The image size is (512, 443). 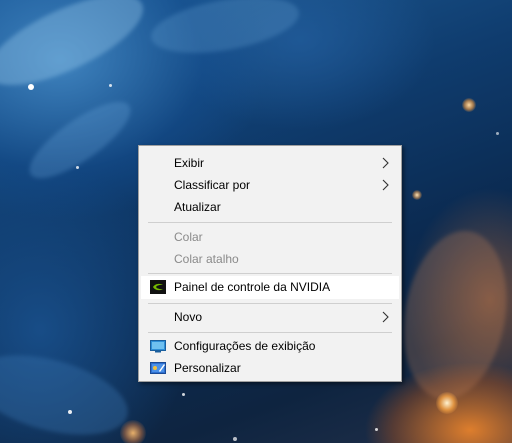 I want to click on menu-item-label: Configurações de exibição, so click(x=245, y=346).